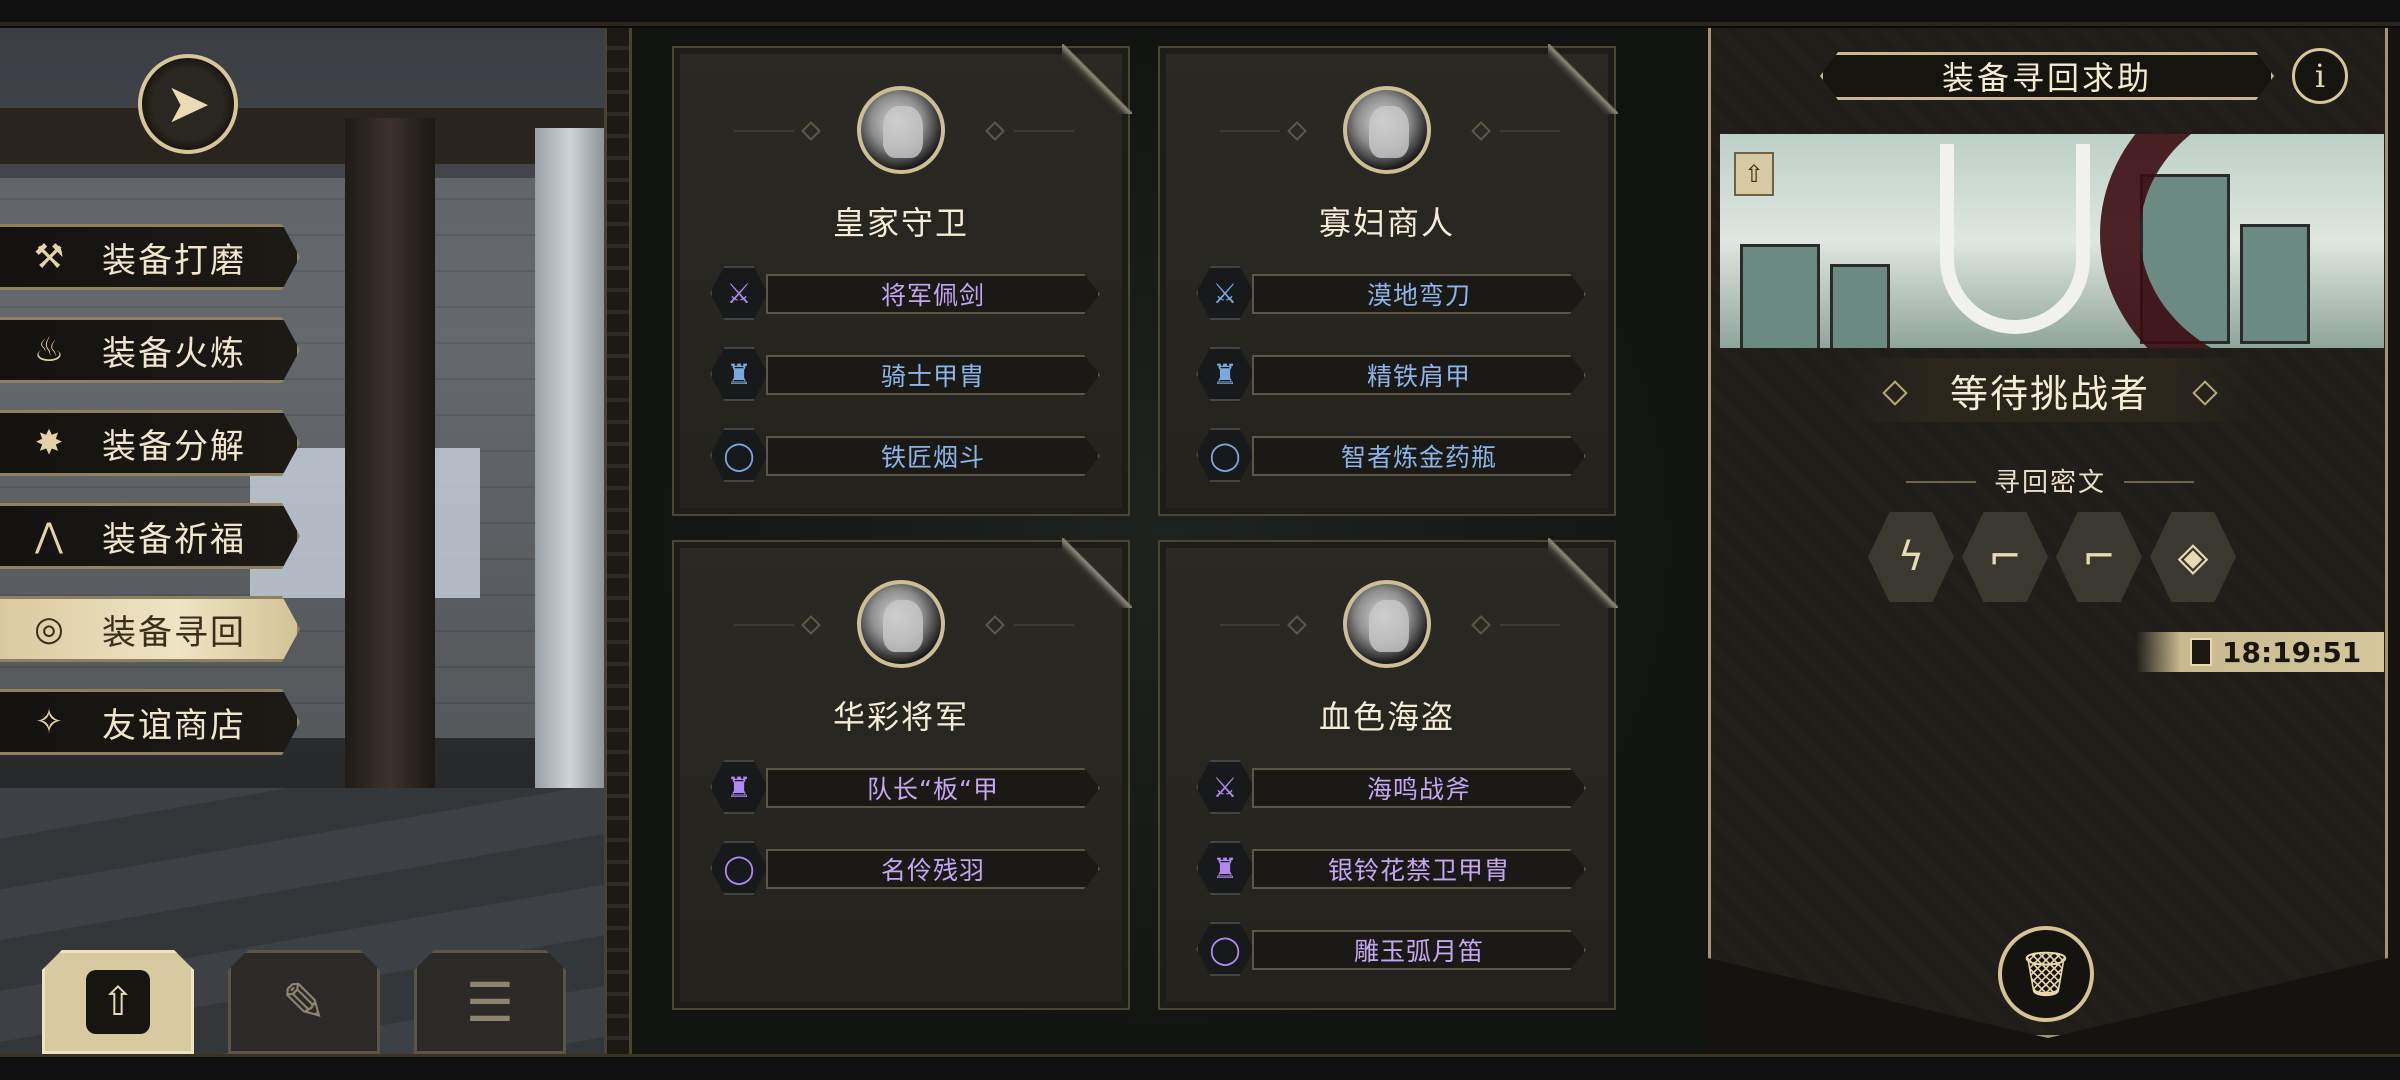  I want to click on equipment-name: 漠地弯刀, so click(1419, 294).